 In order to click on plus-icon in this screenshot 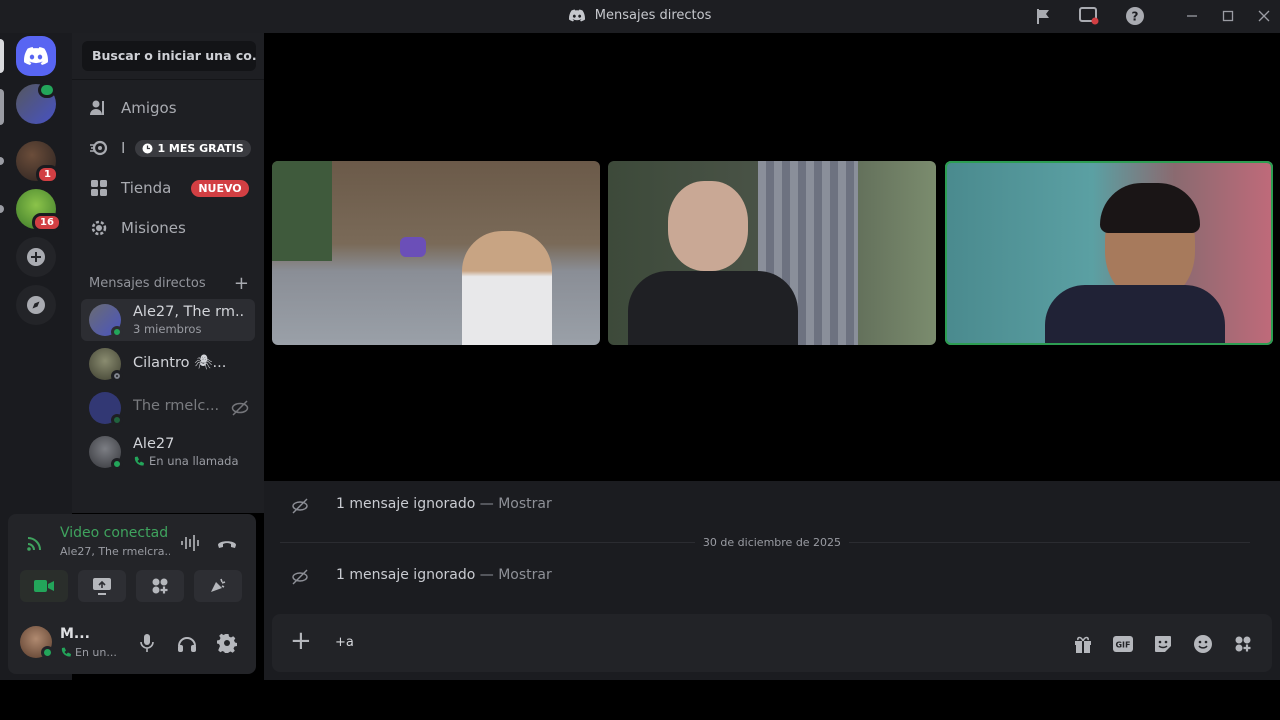, I will do `click(36, 257)`.